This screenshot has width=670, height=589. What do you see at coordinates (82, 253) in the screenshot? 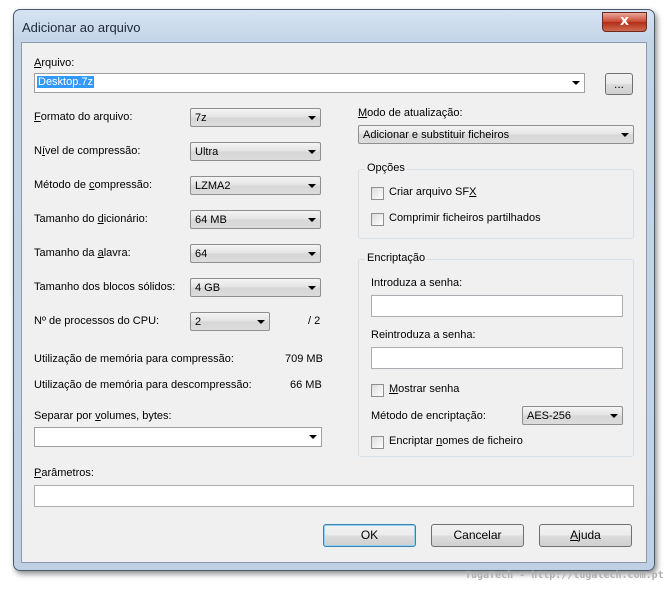
I see `word-label: Tamanho da alavra:` at bounding box center [82, 253].